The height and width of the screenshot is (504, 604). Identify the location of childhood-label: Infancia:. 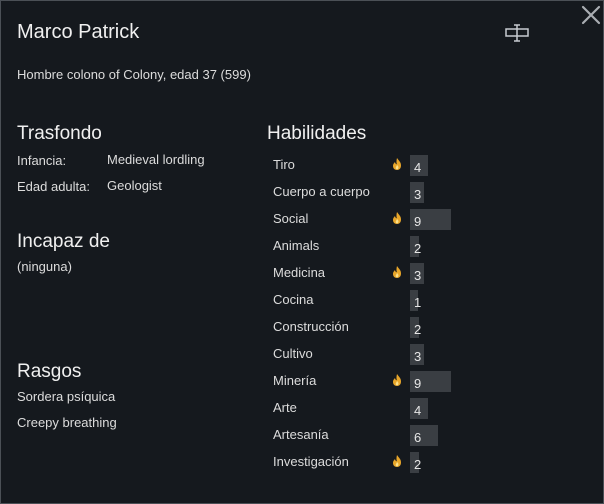
(42, 160).